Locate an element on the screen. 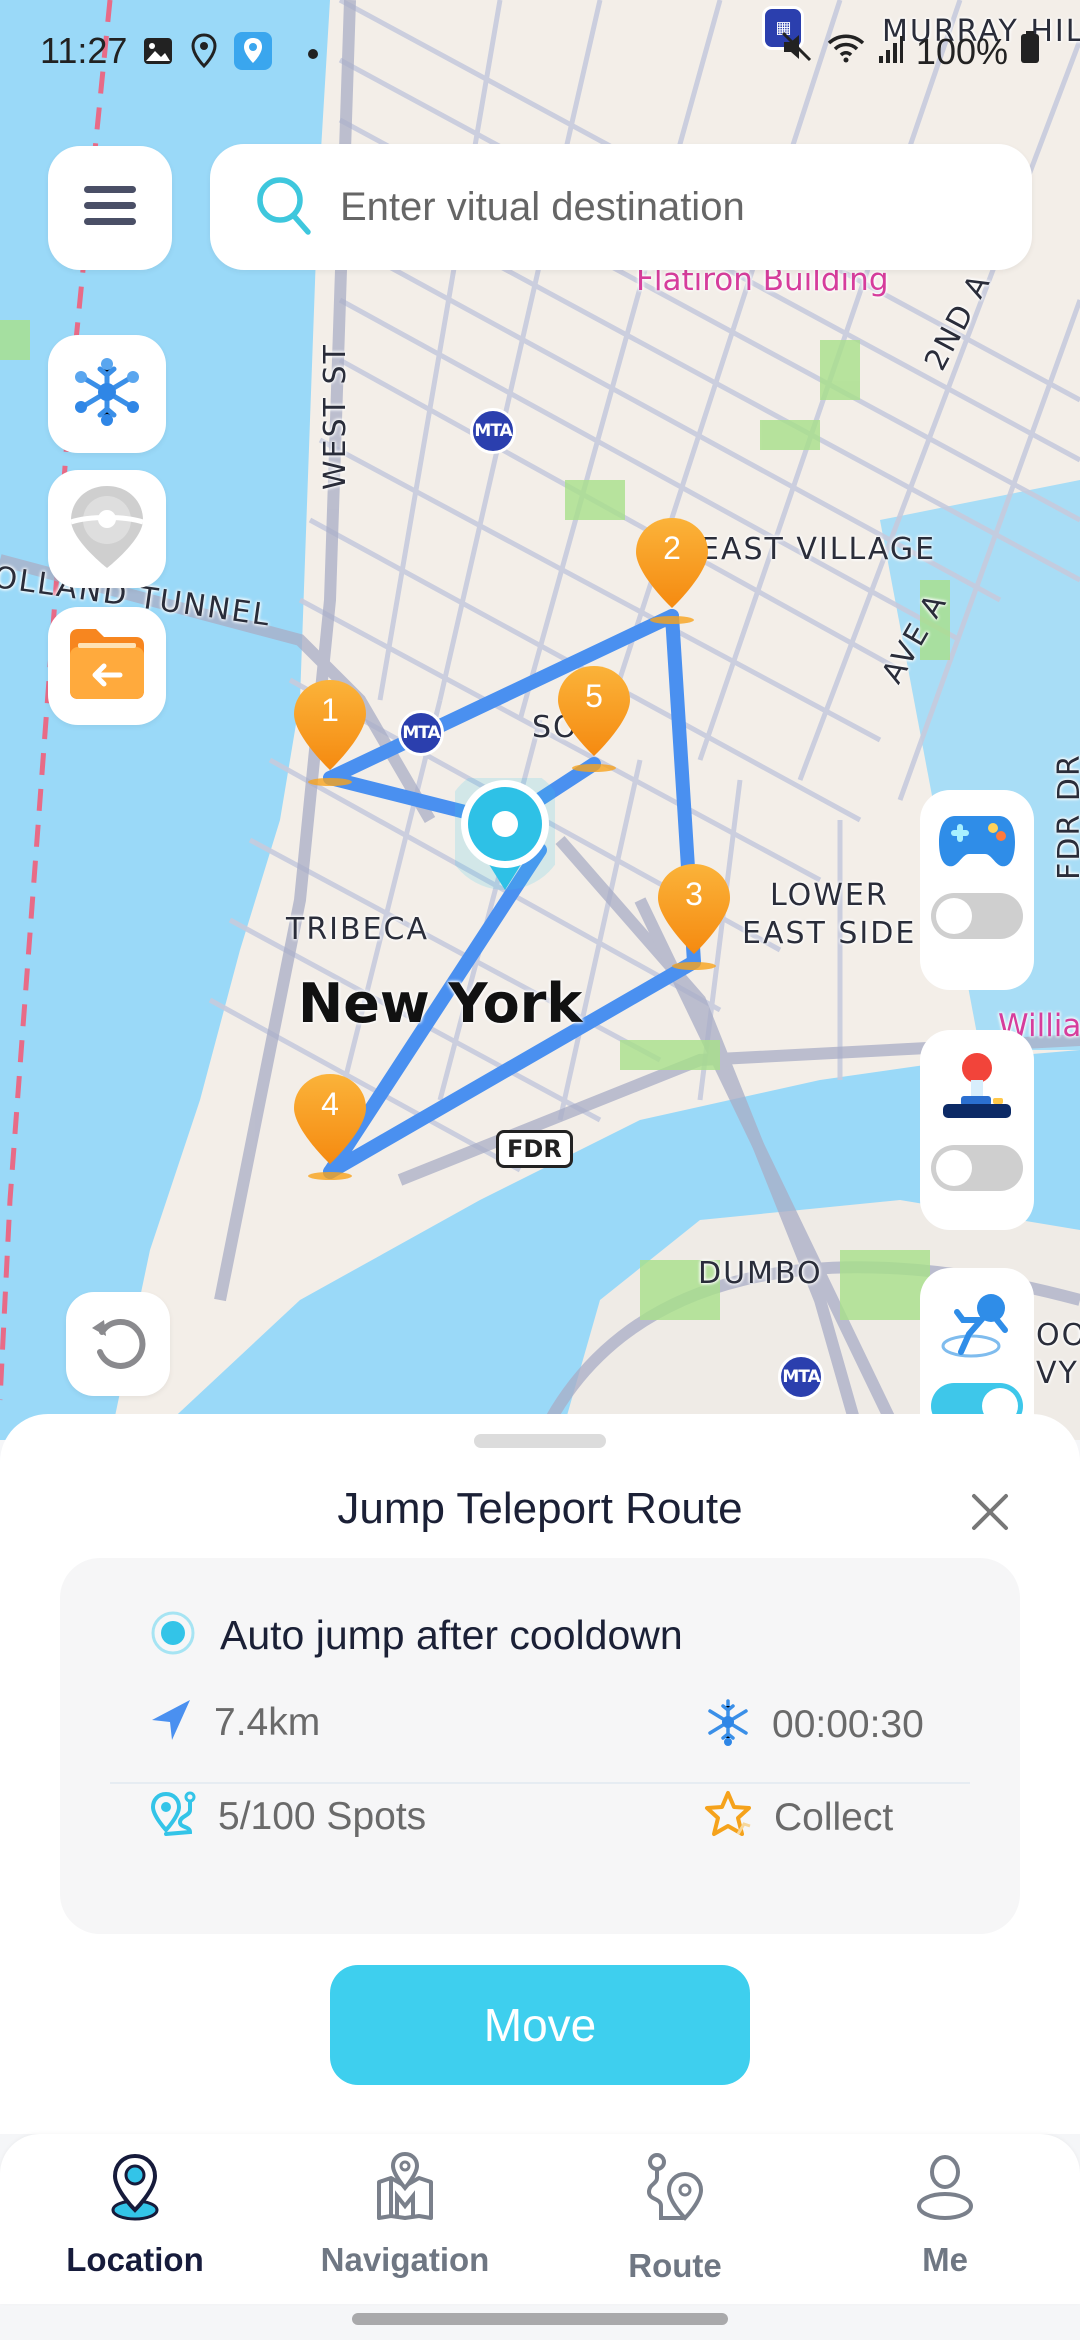  cooldown-timer: 00:00:30 is located at coordinates (814, 1724).